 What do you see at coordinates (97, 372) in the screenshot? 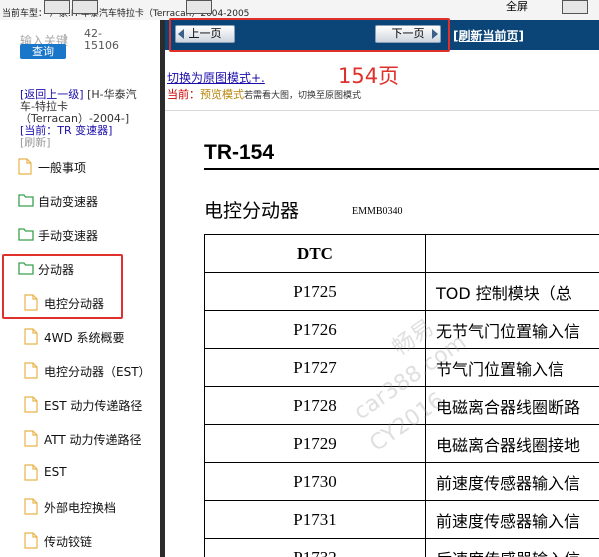
I see `sidebar-item-label: 电控分动器（EST）` at bounding box center [97, 372].